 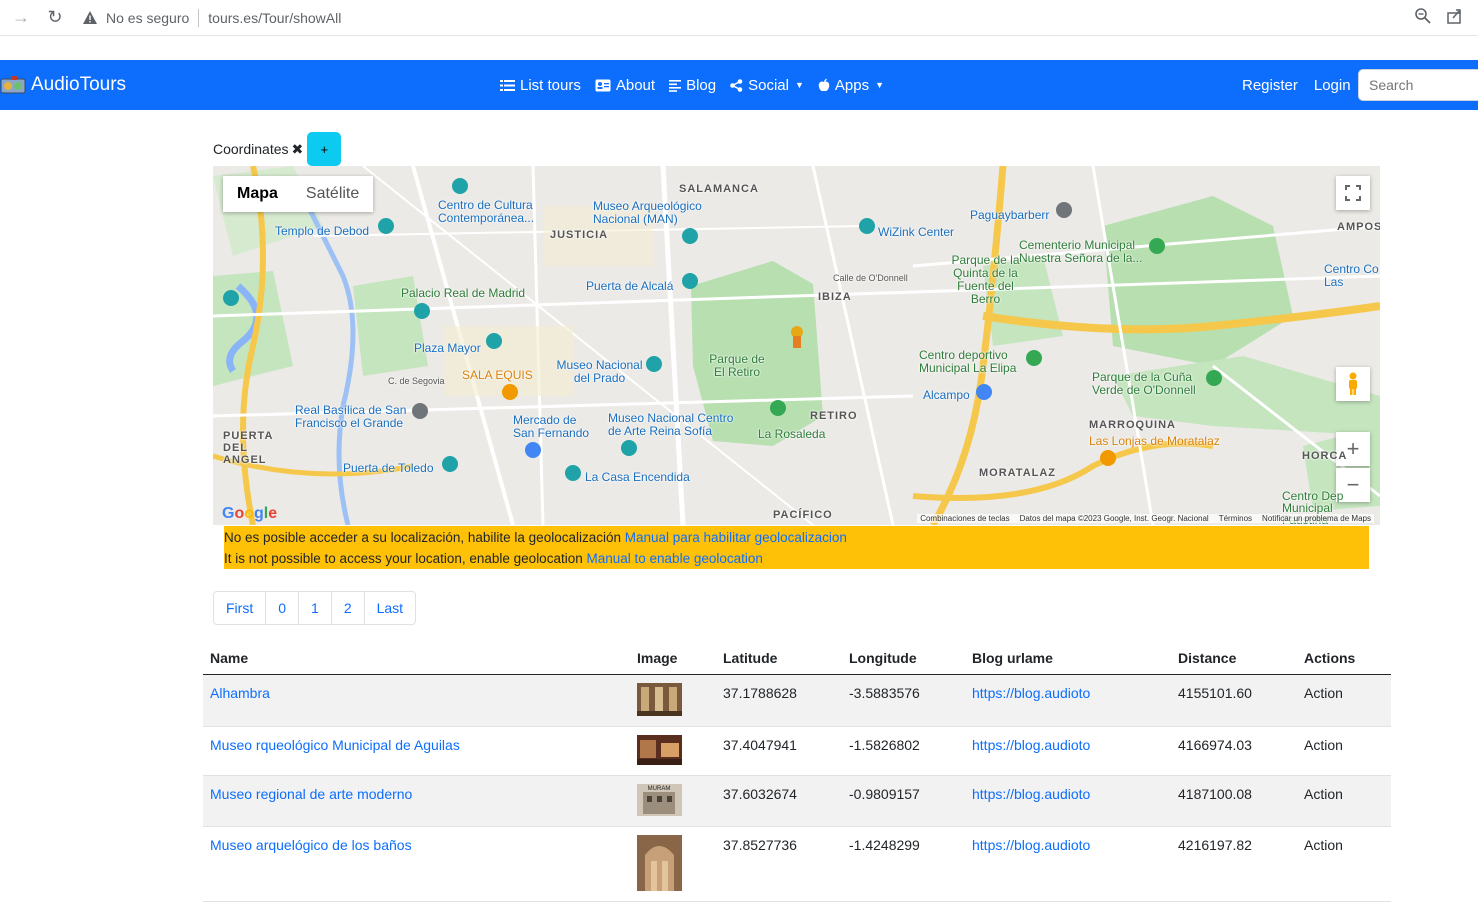 What do you see at coordinates (322, 231) in the screenshot?
I see `map-label: Templo de Debod` at bounding box center [322, 231].